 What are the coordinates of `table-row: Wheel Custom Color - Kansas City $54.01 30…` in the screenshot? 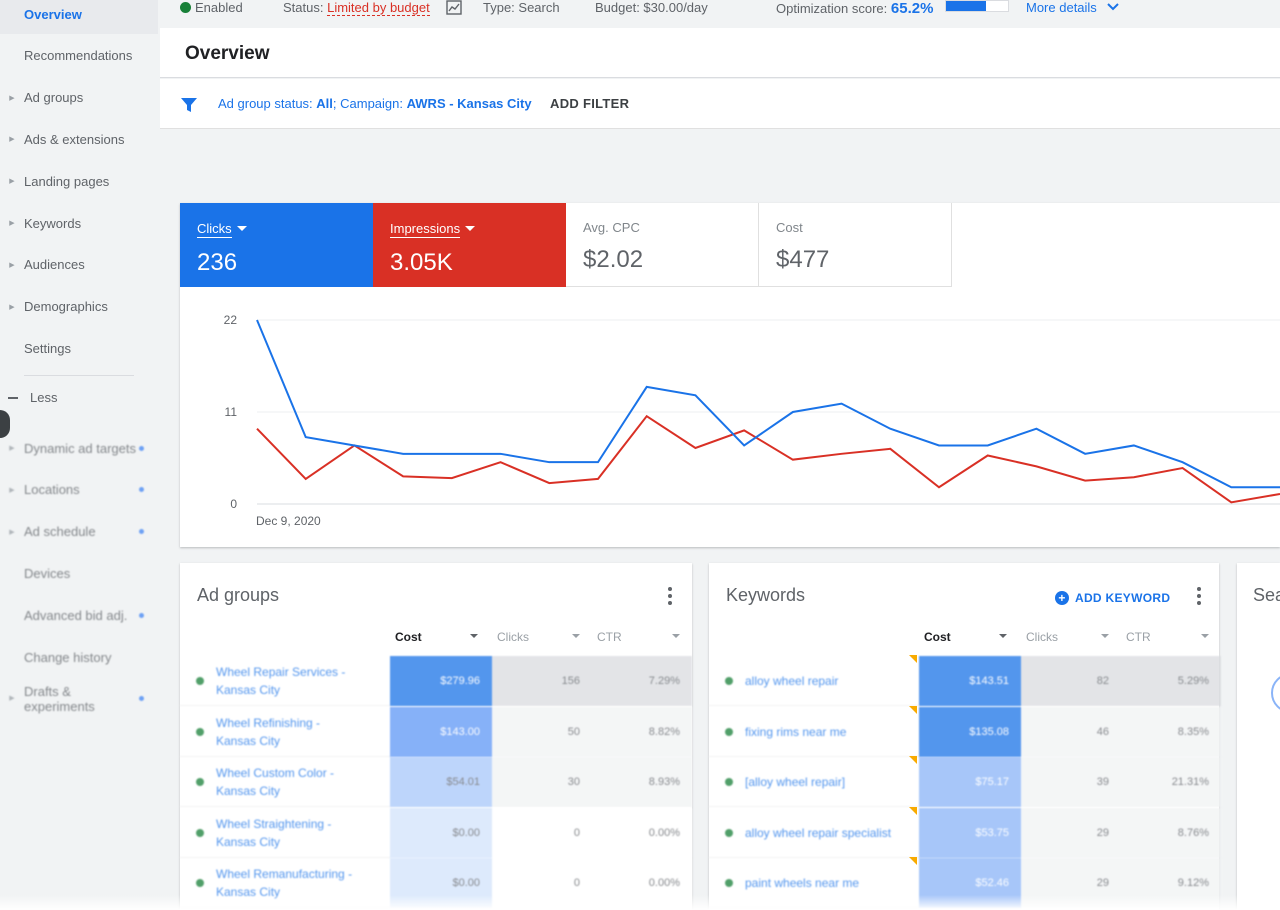 It's located at (436, 782).